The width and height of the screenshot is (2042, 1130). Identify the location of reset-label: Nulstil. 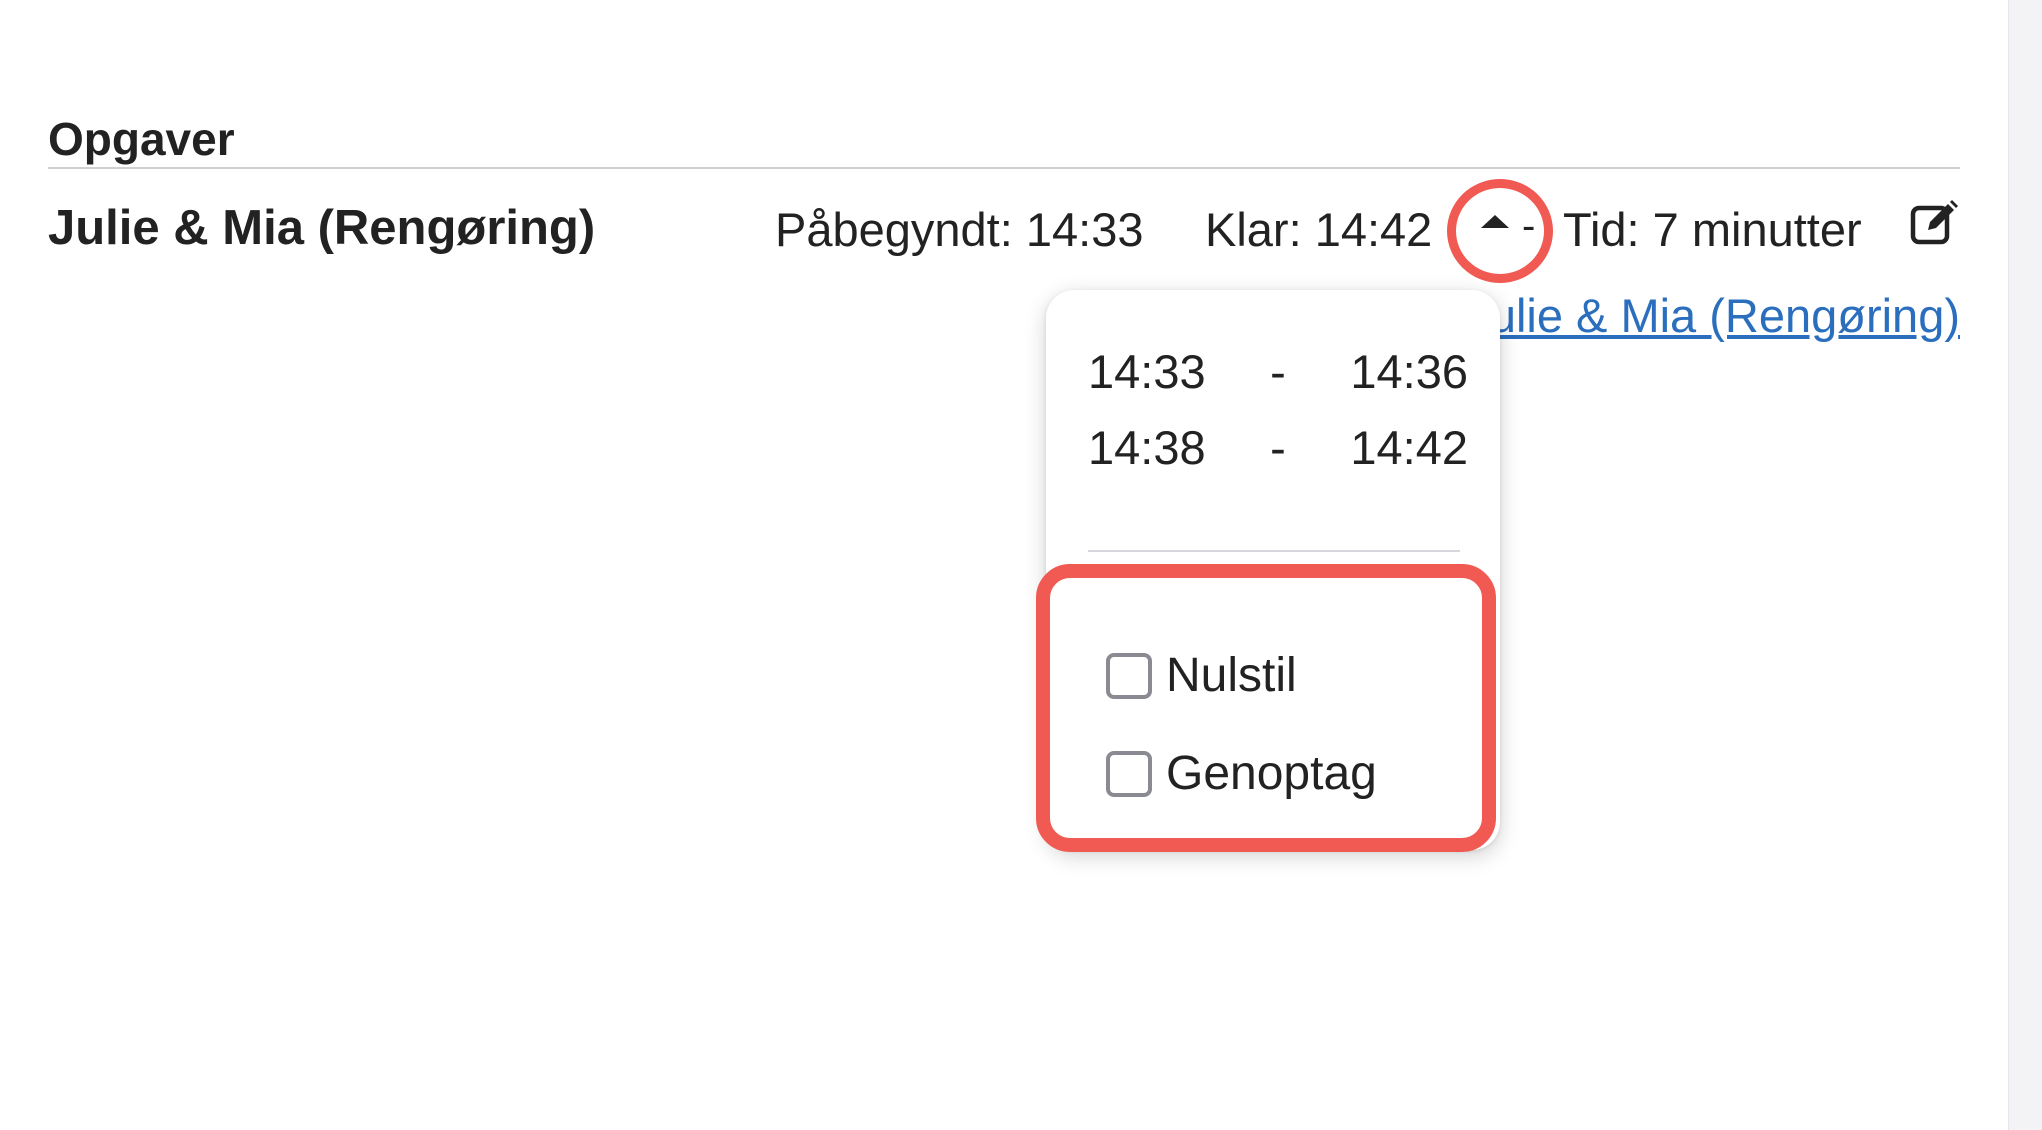
(1231, 675).